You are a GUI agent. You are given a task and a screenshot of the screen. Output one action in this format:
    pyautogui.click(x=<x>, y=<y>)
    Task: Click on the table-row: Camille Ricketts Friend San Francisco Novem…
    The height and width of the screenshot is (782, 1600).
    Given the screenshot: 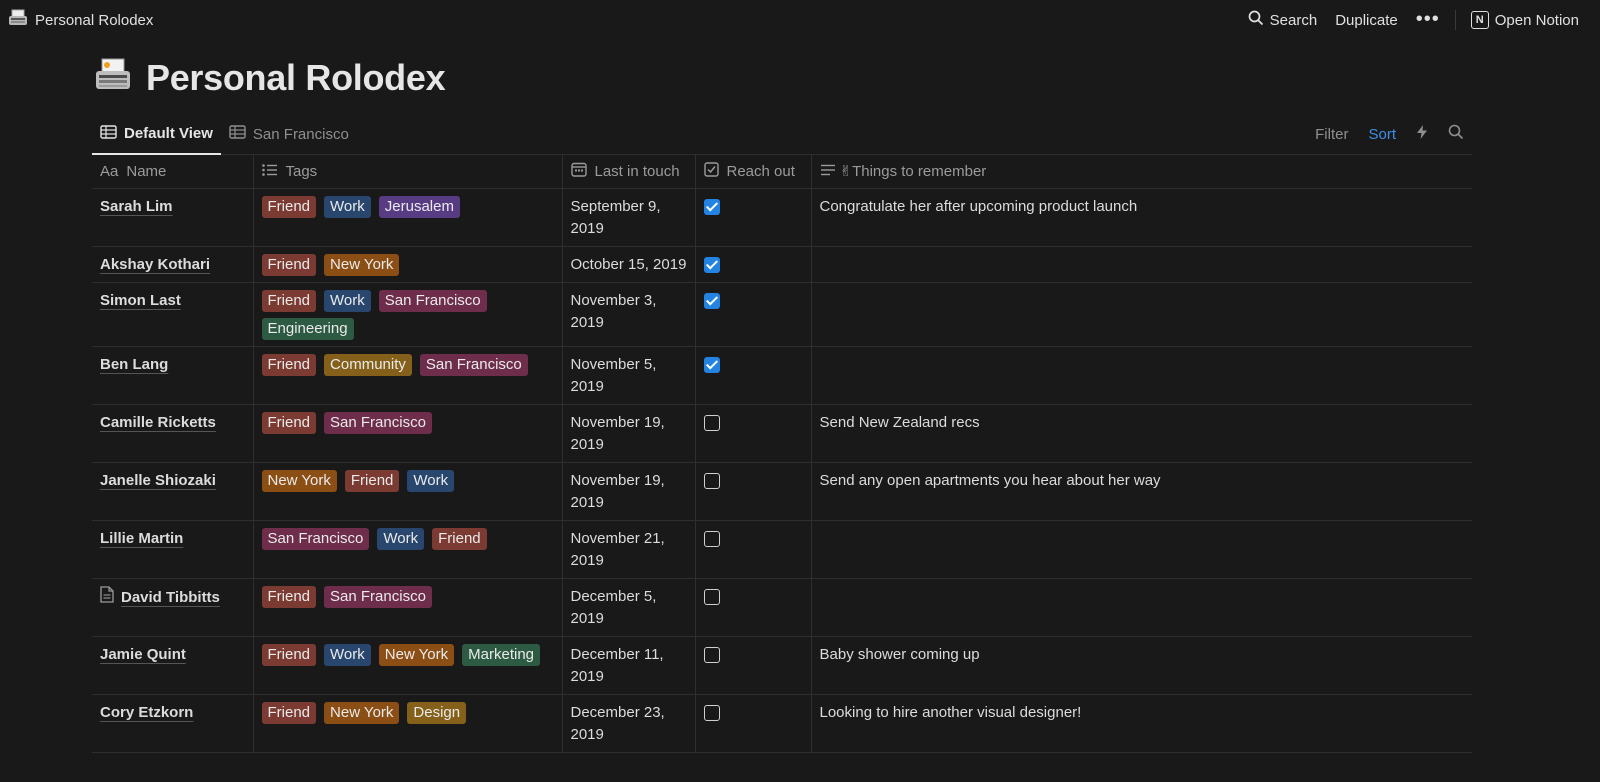 What is the action you would take?
    pyautogui.click(x=782, y=433)
    